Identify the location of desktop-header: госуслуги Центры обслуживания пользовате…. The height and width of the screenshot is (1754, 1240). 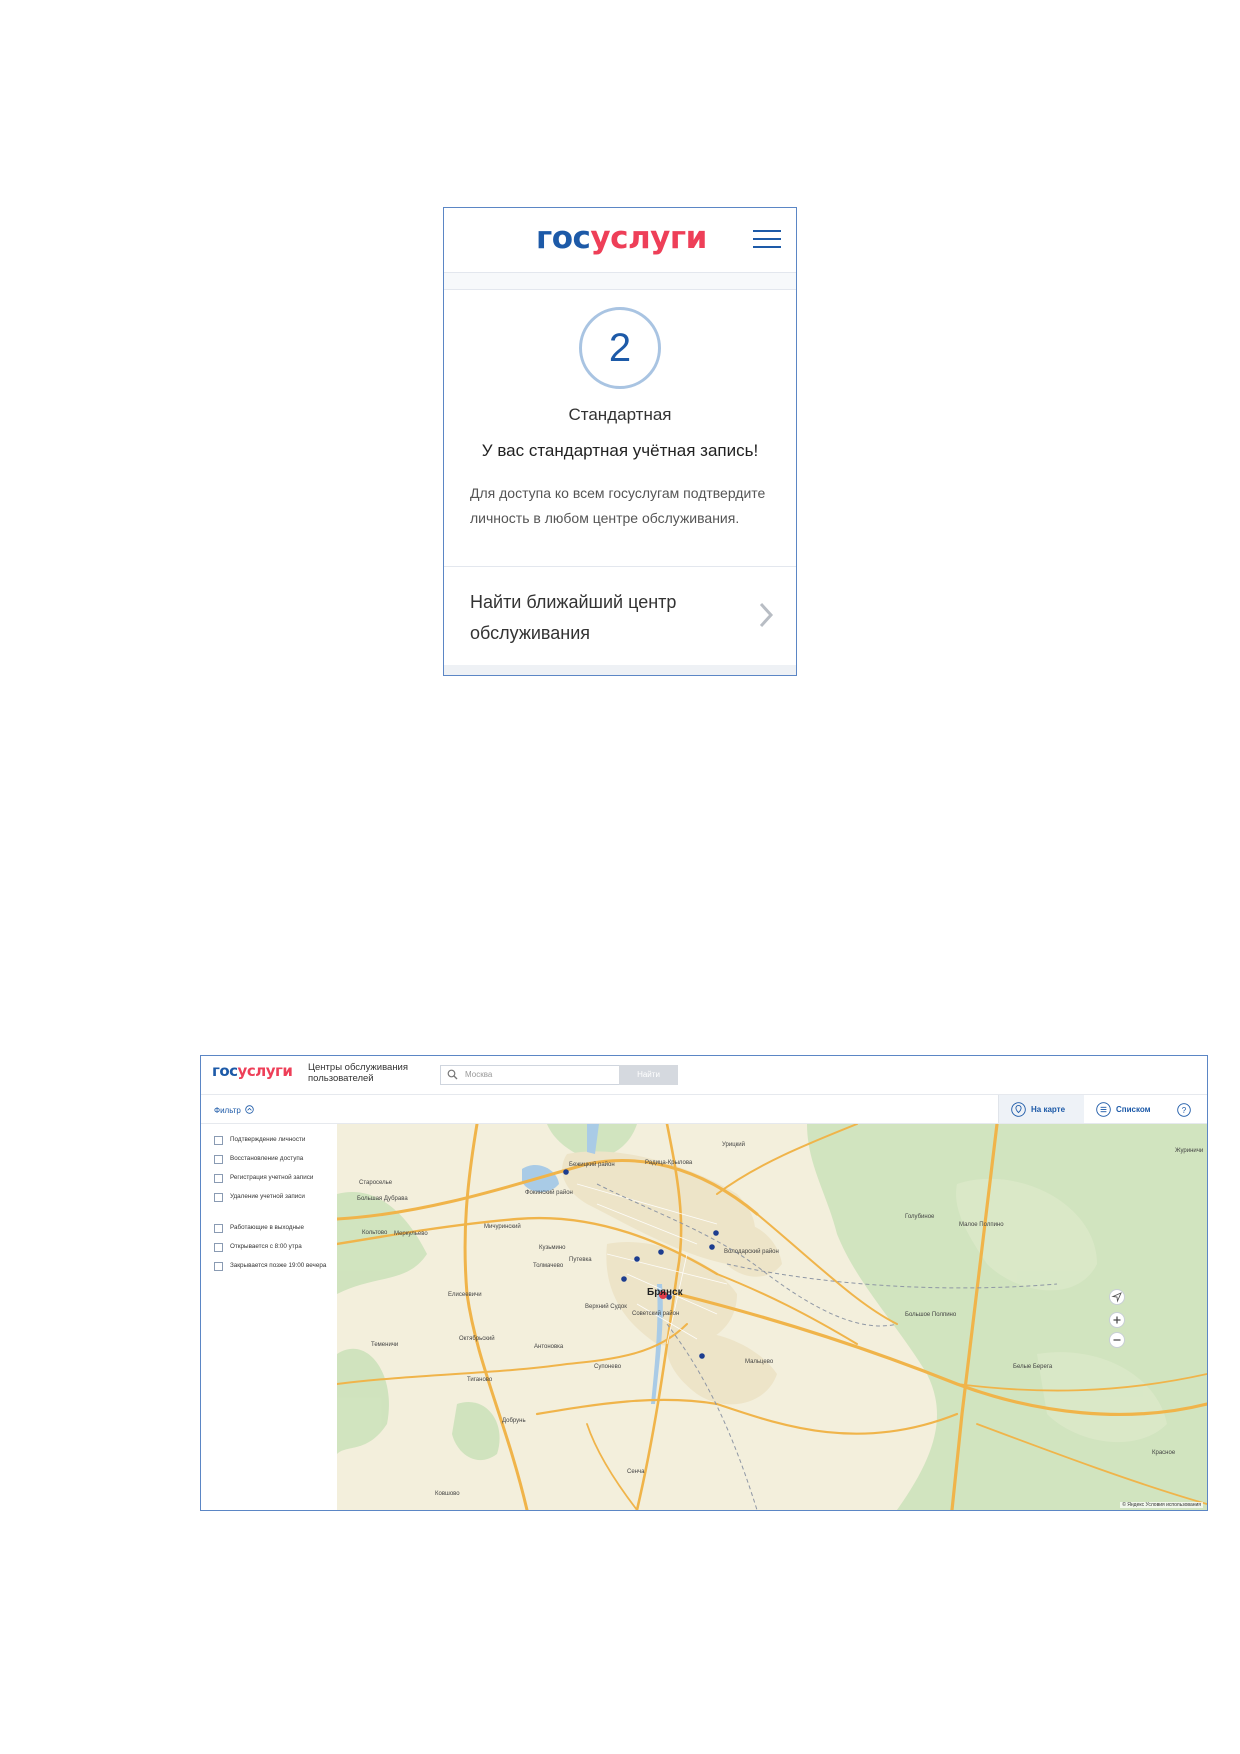
(704, 1075).